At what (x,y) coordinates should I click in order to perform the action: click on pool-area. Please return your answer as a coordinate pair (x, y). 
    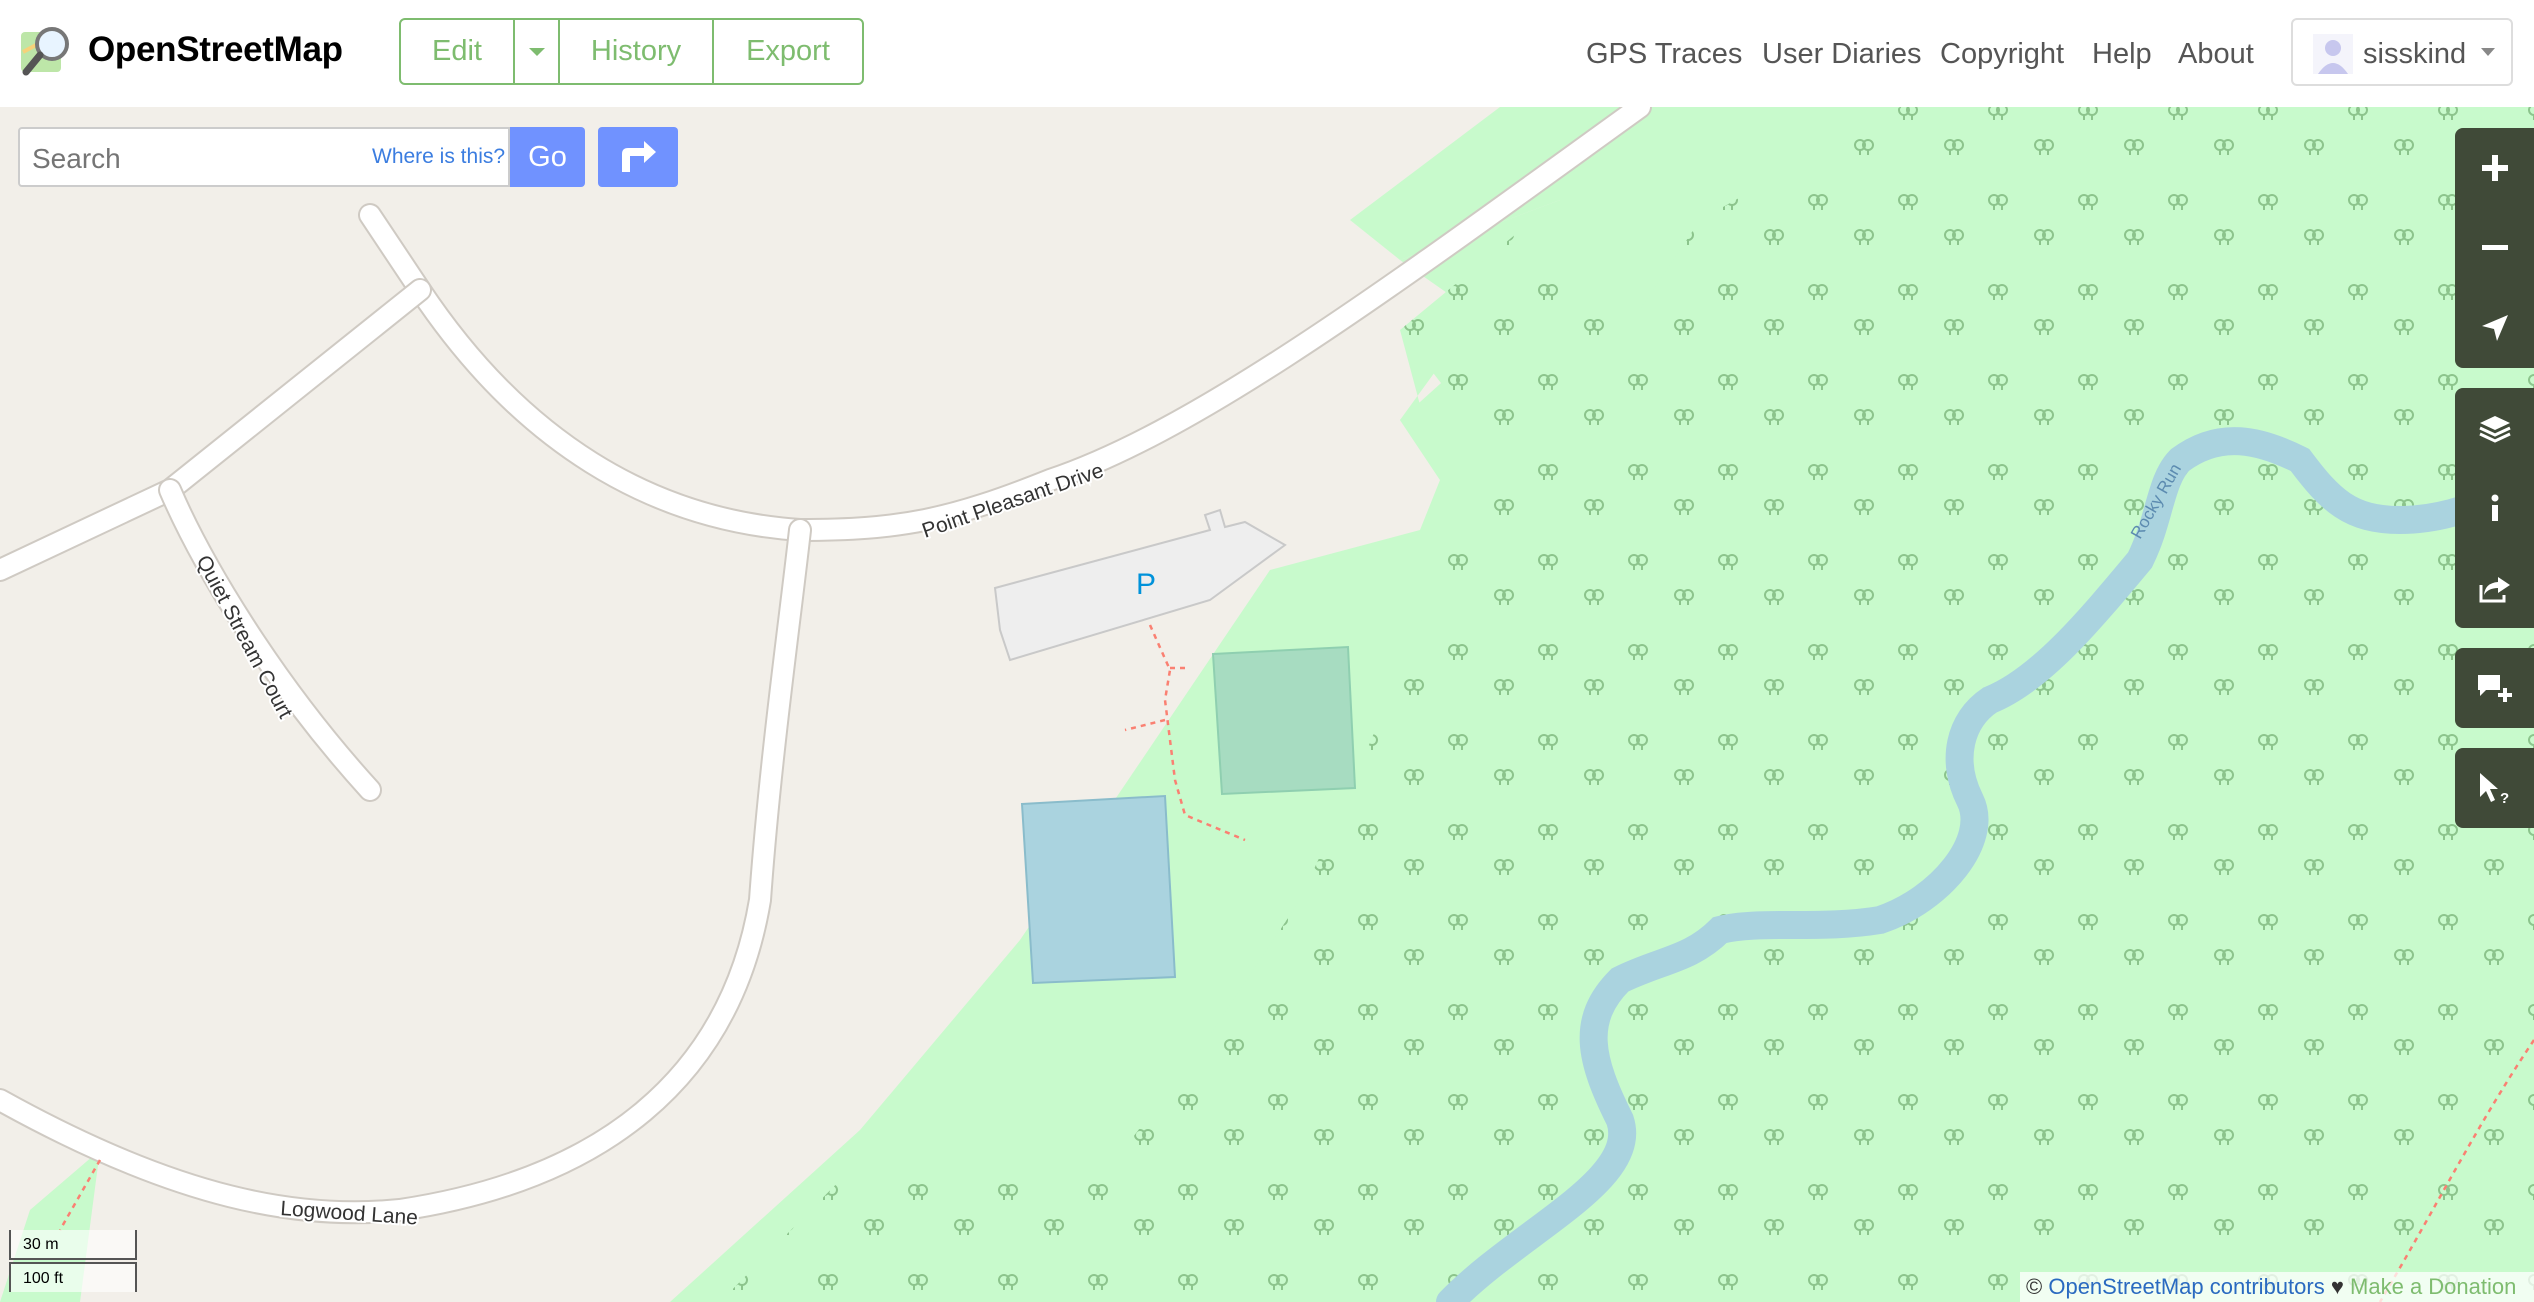
    Looking at the image, I should click on (1098, 889).